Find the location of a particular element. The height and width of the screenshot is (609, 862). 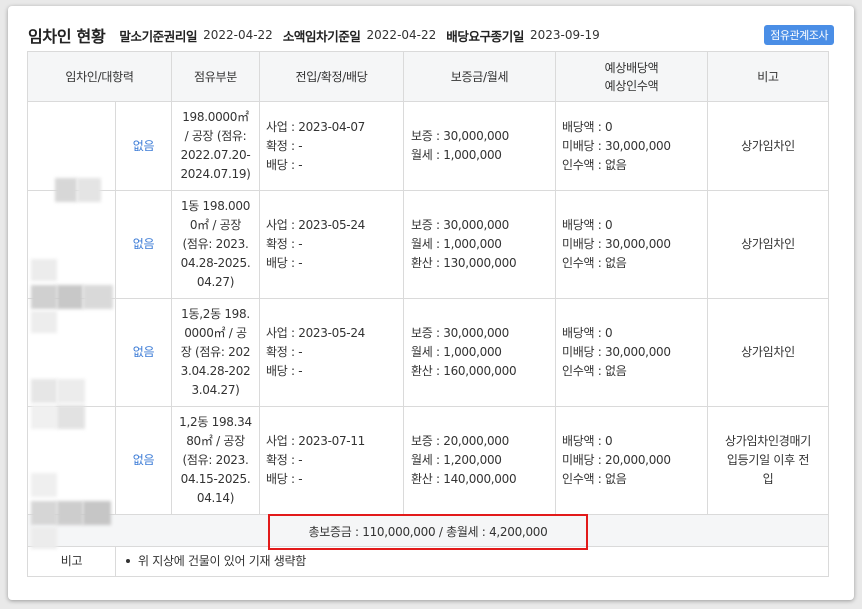

dates-cell: 사업 : 2023-04-07 확정 : - 배당 : - is located at coordinates (331, 146).